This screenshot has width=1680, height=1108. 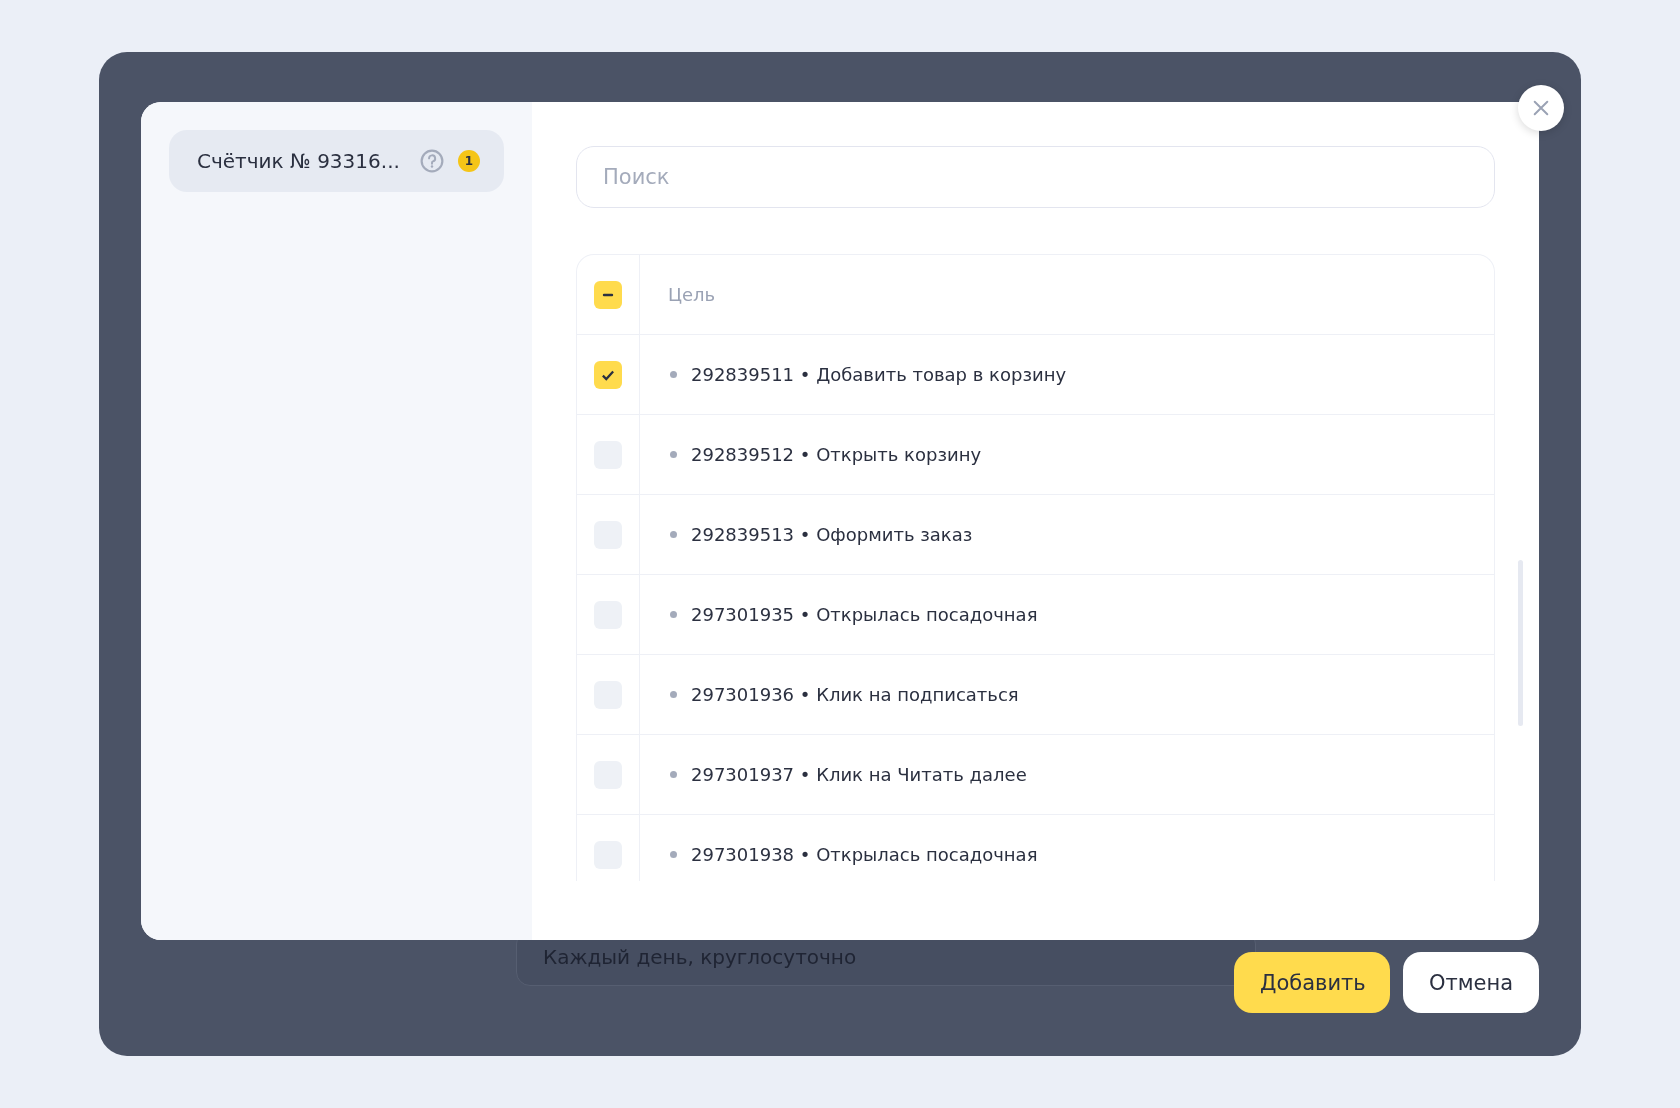 I want to click on goal-name: 297301938 • Открылась посадочная, so click(x=864, y=854).